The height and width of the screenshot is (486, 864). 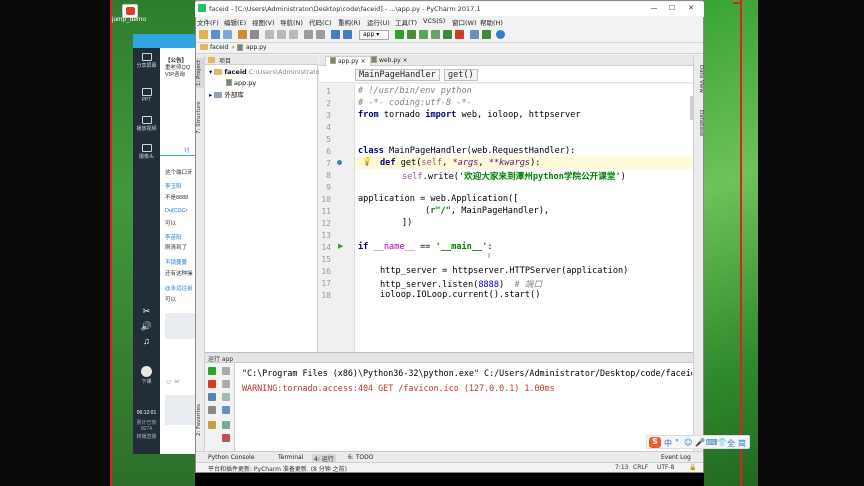 I want to click on end-class-button: 下课, so click(x=146, y=375).